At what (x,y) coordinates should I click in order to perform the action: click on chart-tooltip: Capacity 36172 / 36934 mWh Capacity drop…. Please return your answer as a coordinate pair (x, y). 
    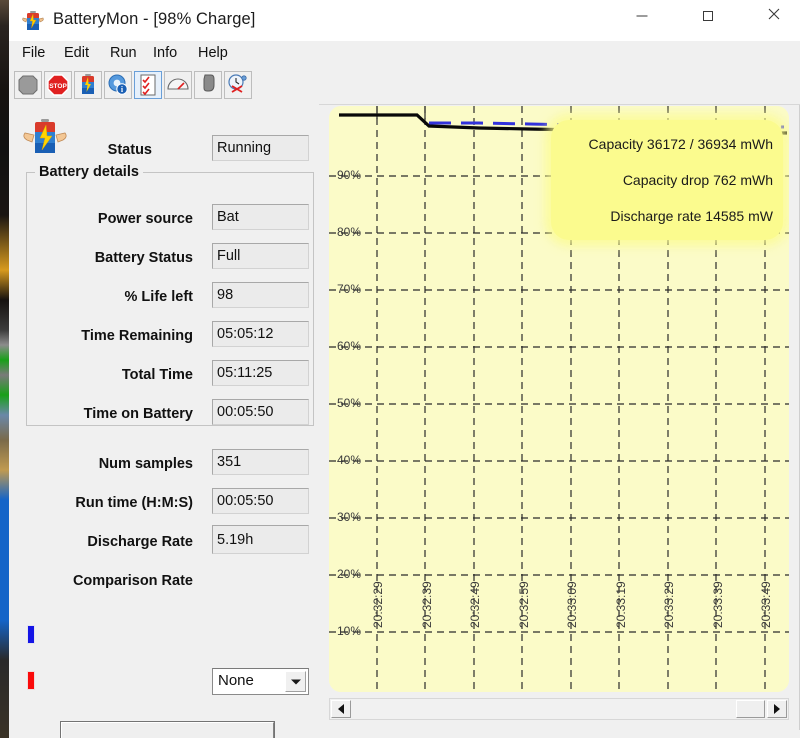
    Looking at the image, I should click on (667, 180).